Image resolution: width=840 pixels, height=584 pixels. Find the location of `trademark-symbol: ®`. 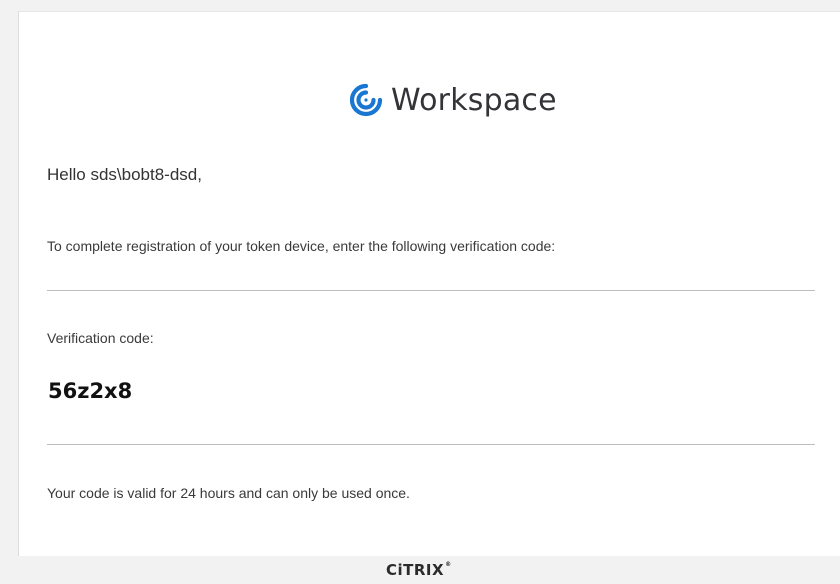

trademark-symbol: ® is located at coordinates (448, 564).